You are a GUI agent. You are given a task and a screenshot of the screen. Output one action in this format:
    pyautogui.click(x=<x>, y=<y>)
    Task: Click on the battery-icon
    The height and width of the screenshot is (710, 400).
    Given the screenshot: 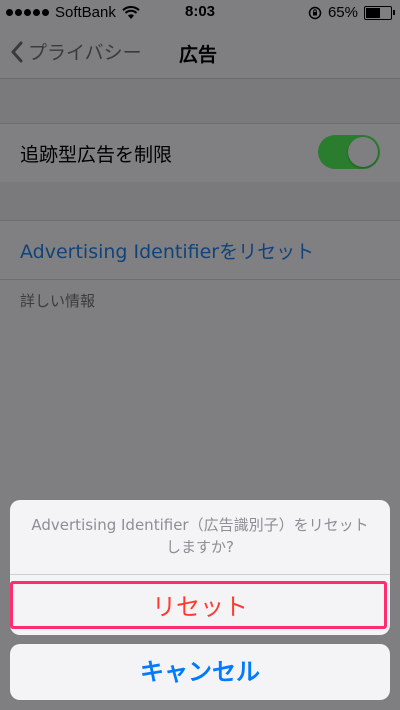 What is the action you would take?
    pyautogui.click(x=379, y=12)
    